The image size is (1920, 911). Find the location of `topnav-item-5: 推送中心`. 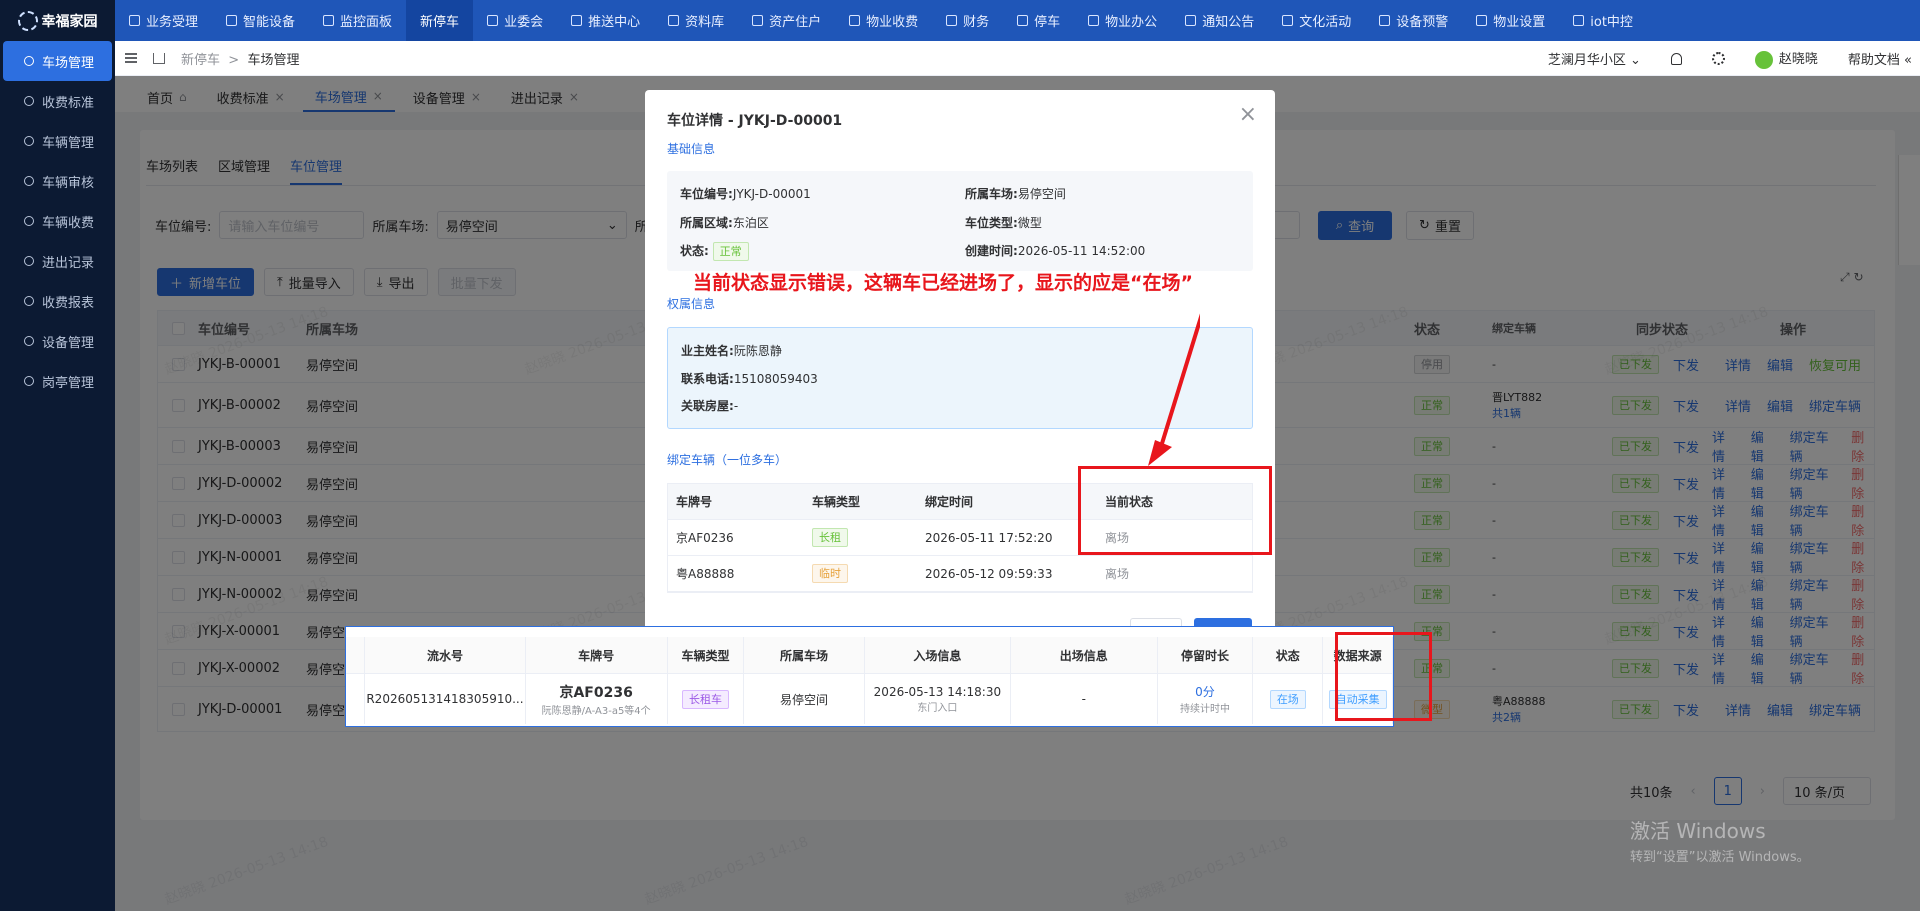

topnav-item-5: 推送中心 is located at coordinates (605, 20).